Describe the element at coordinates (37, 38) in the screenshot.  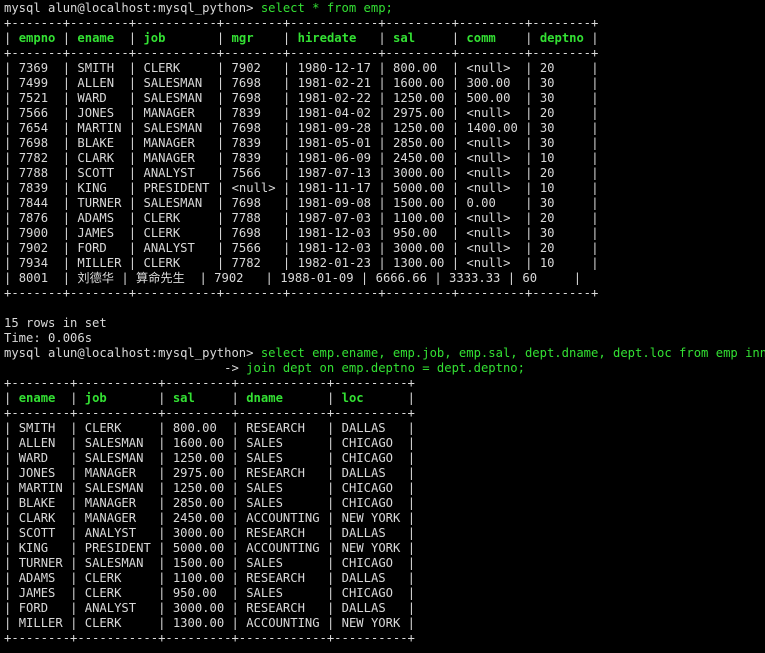
I see `column-header-empno: empno` at that location.